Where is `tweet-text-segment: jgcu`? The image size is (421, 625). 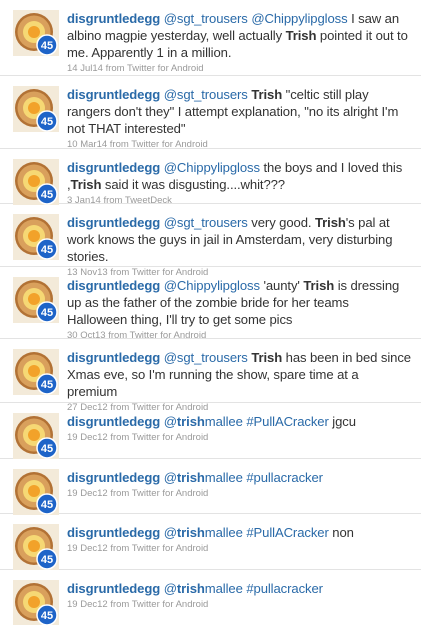
tweet-text-segment: jgcu is located at coordinates (342, 421).